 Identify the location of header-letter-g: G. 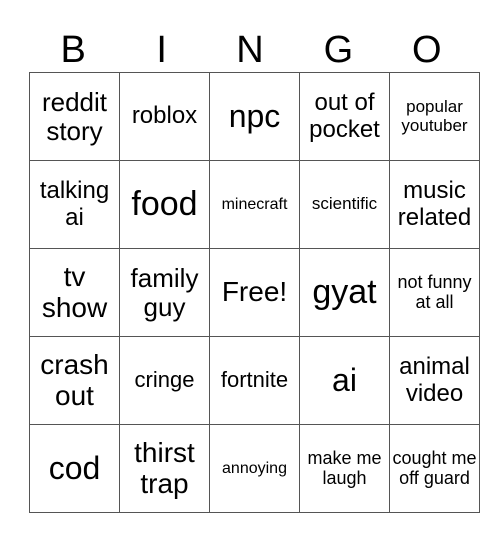
(338, 50).